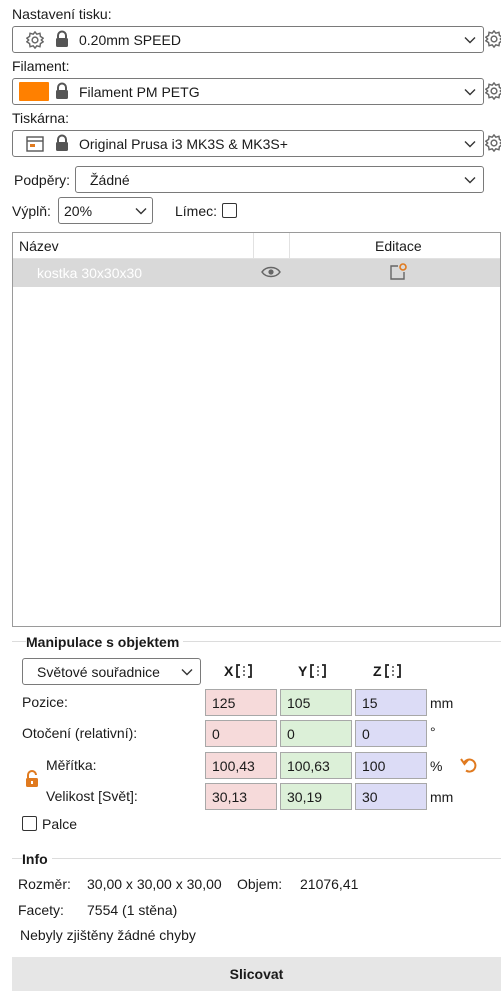 Image resolution: width=501 pixels, height=991 pixels. What do you see at coordinates (132, 910) in the screenshot?
I see `info-facets-value: 7554 (1 stěna)` at bounding box center [132, 910].